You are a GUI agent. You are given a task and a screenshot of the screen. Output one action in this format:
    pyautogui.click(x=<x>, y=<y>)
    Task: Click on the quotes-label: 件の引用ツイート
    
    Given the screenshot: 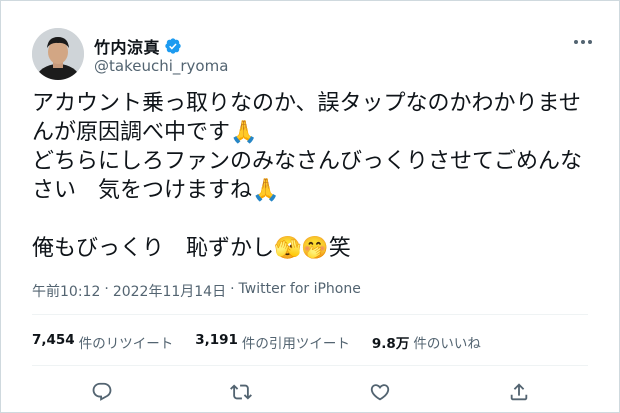 What is the action you would take?
    pyautogui.click(x=295, y=344)
    